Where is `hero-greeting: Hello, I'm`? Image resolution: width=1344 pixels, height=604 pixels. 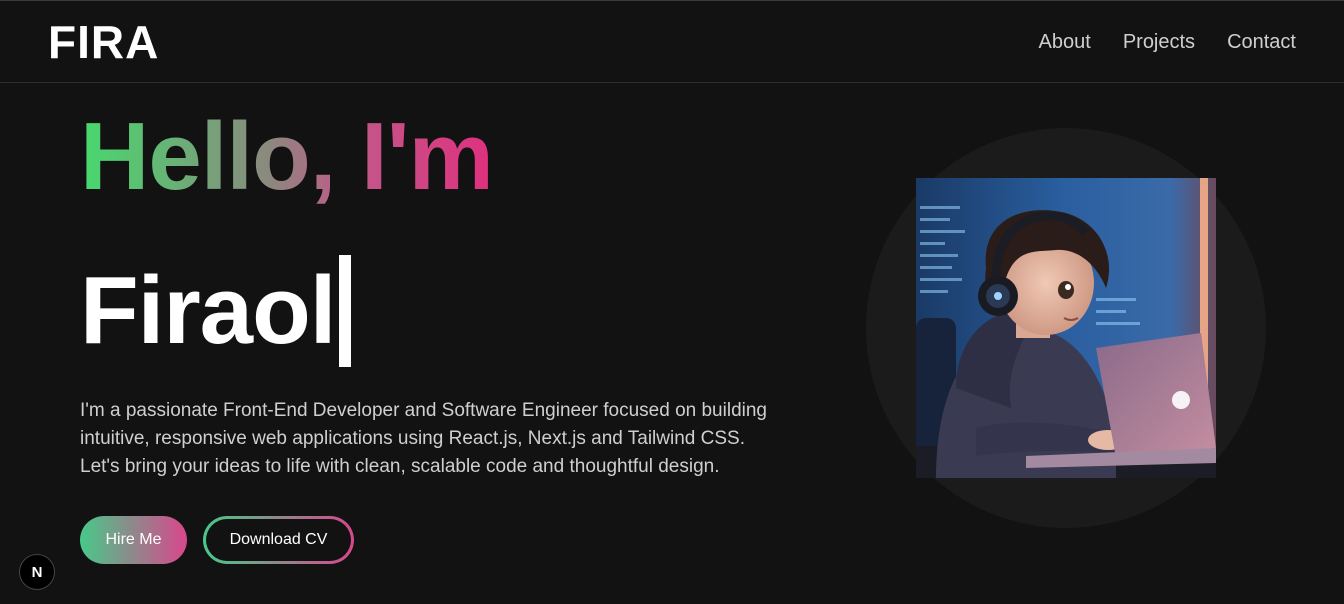 hero-greeting: Hello, I'm is located at coordinates (287, 157).